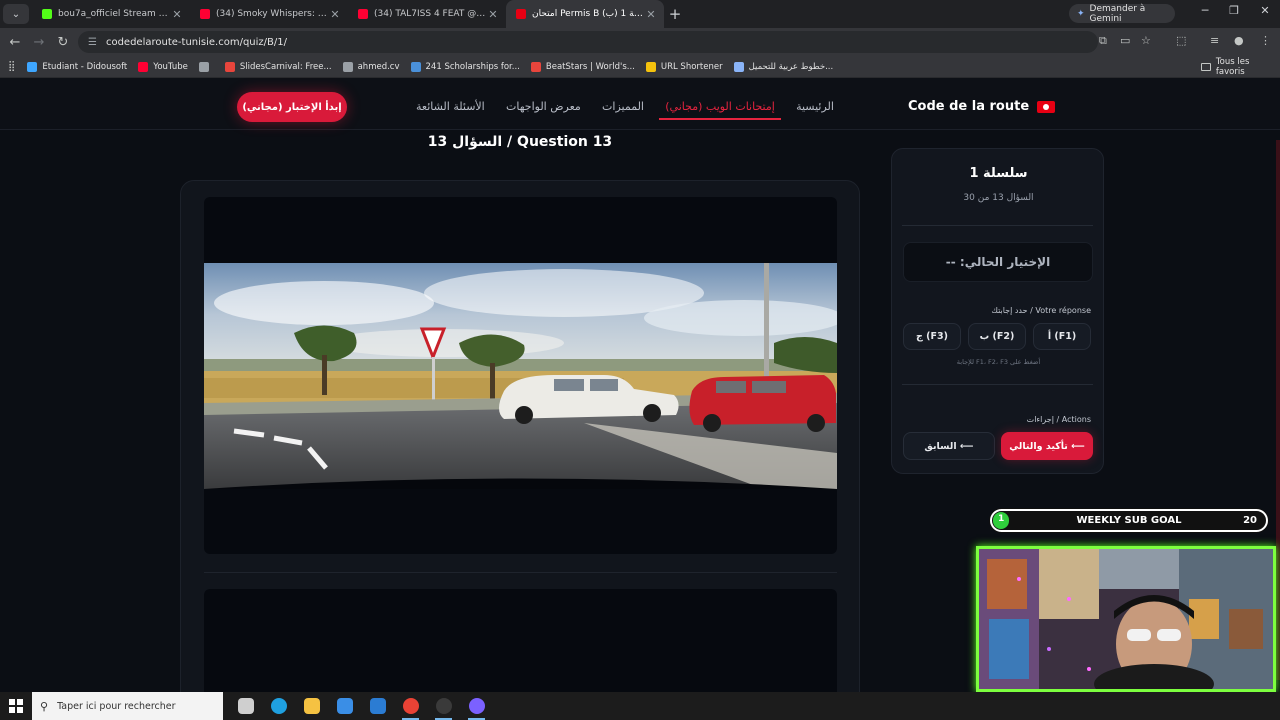 The image size is (1280, 720). What do you see at coordinates (998, 362) in the screenshot?
I see `keyboard-hint: أضغط على F1، F2، F3 للإجابة` at bounding box center [998, 362].